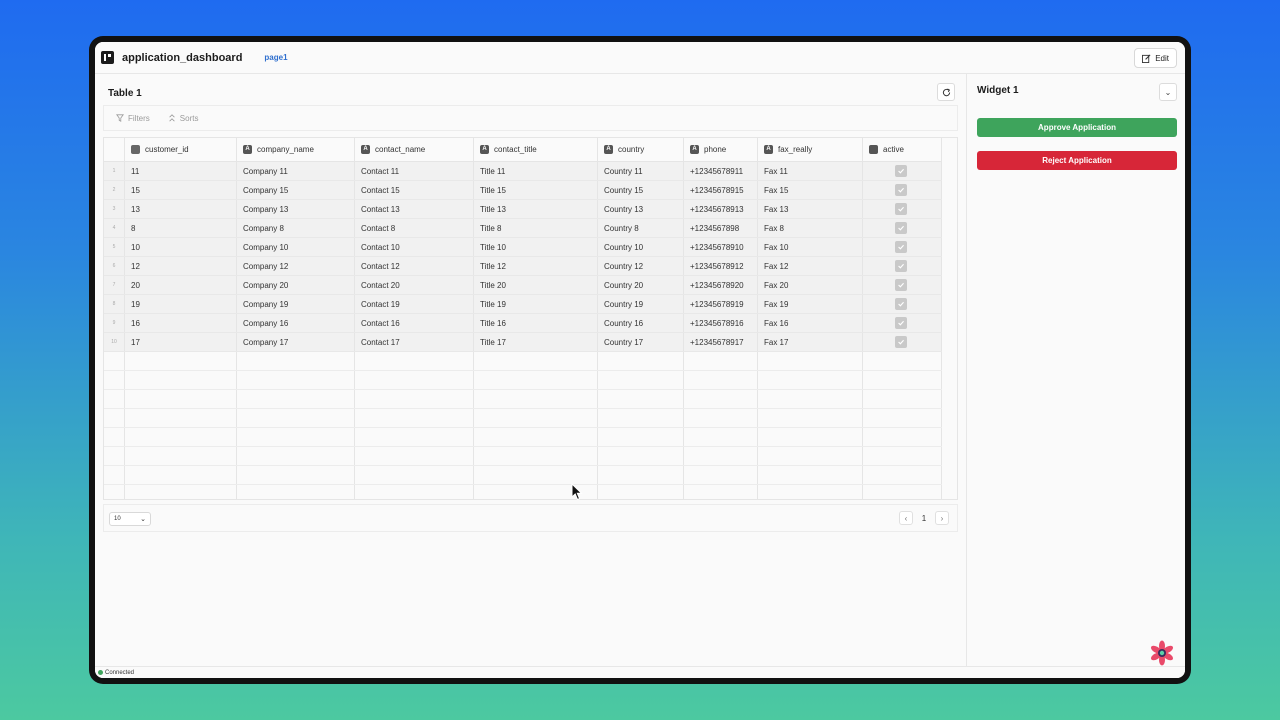 The image size is (1280, 720). I want to click on cell-company-name: Company 17, so click(296, 342).